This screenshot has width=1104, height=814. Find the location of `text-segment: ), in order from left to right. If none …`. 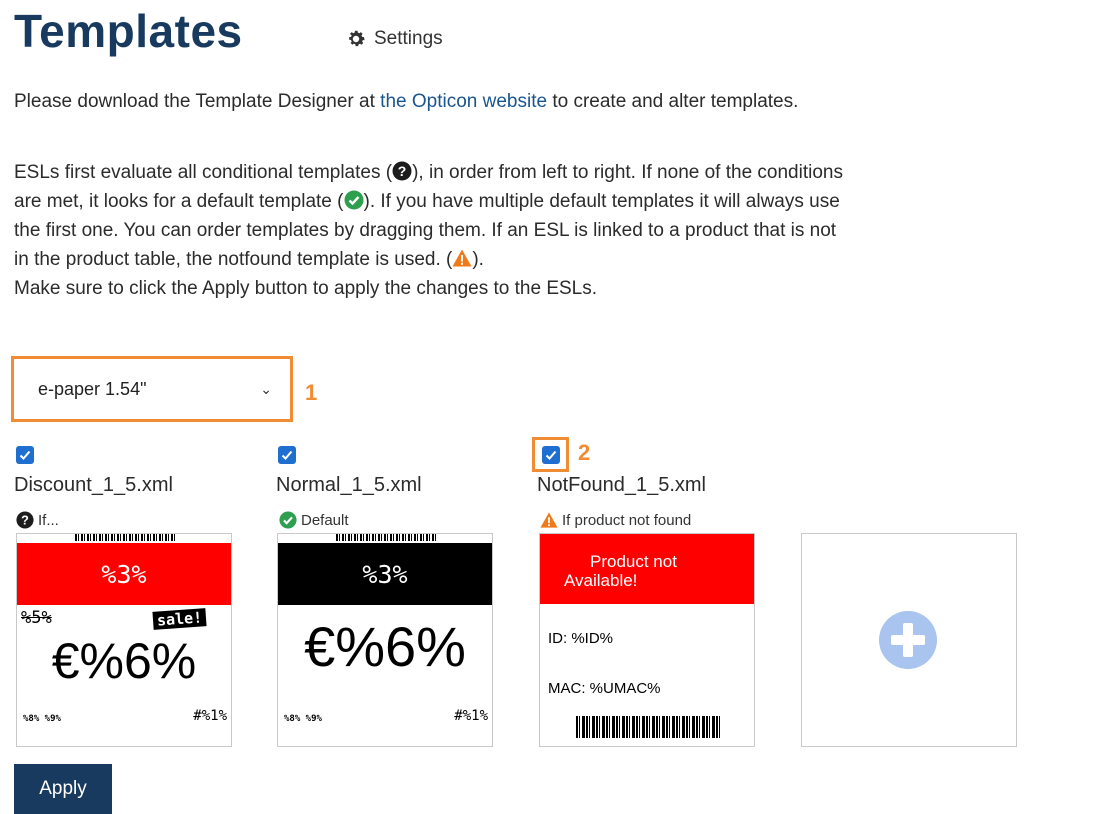

text-segment: ), in order from left to right. If none … is located at coordinates (627, 172).